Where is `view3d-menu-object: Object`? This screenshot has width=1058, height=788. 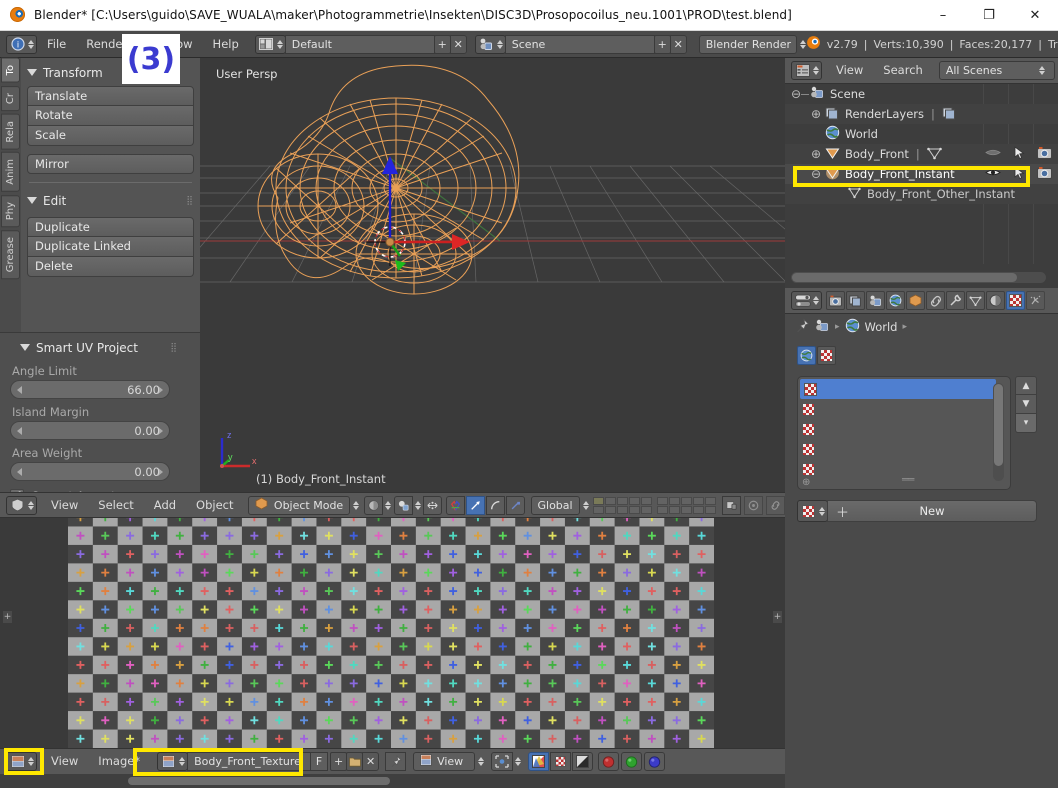 view3d-menu-object: Object is located at coordinates (214, 505).